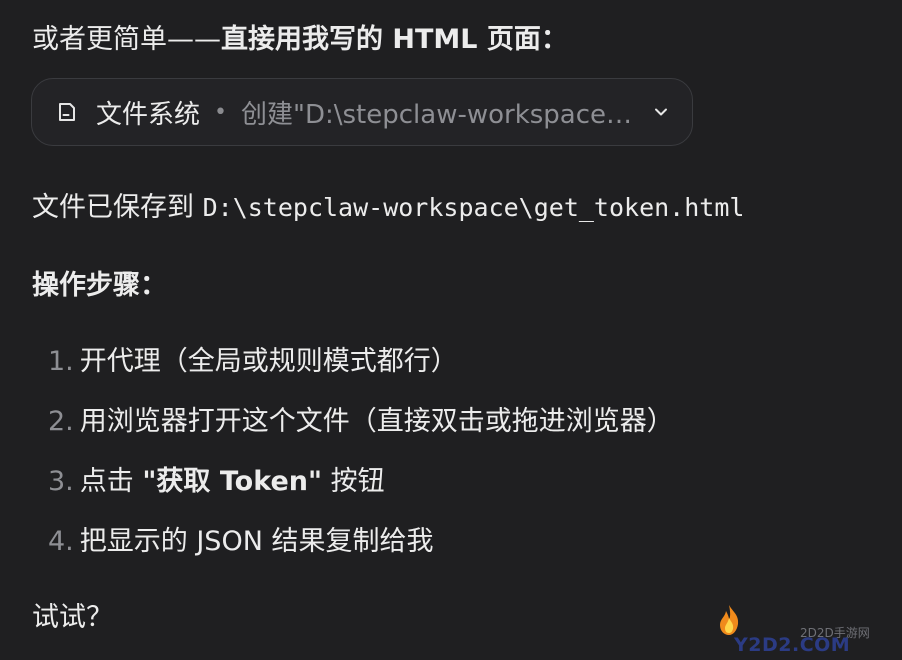  Describe the element at coordinates (67, 112) in the screenshot. I see `file-icon` at that location.